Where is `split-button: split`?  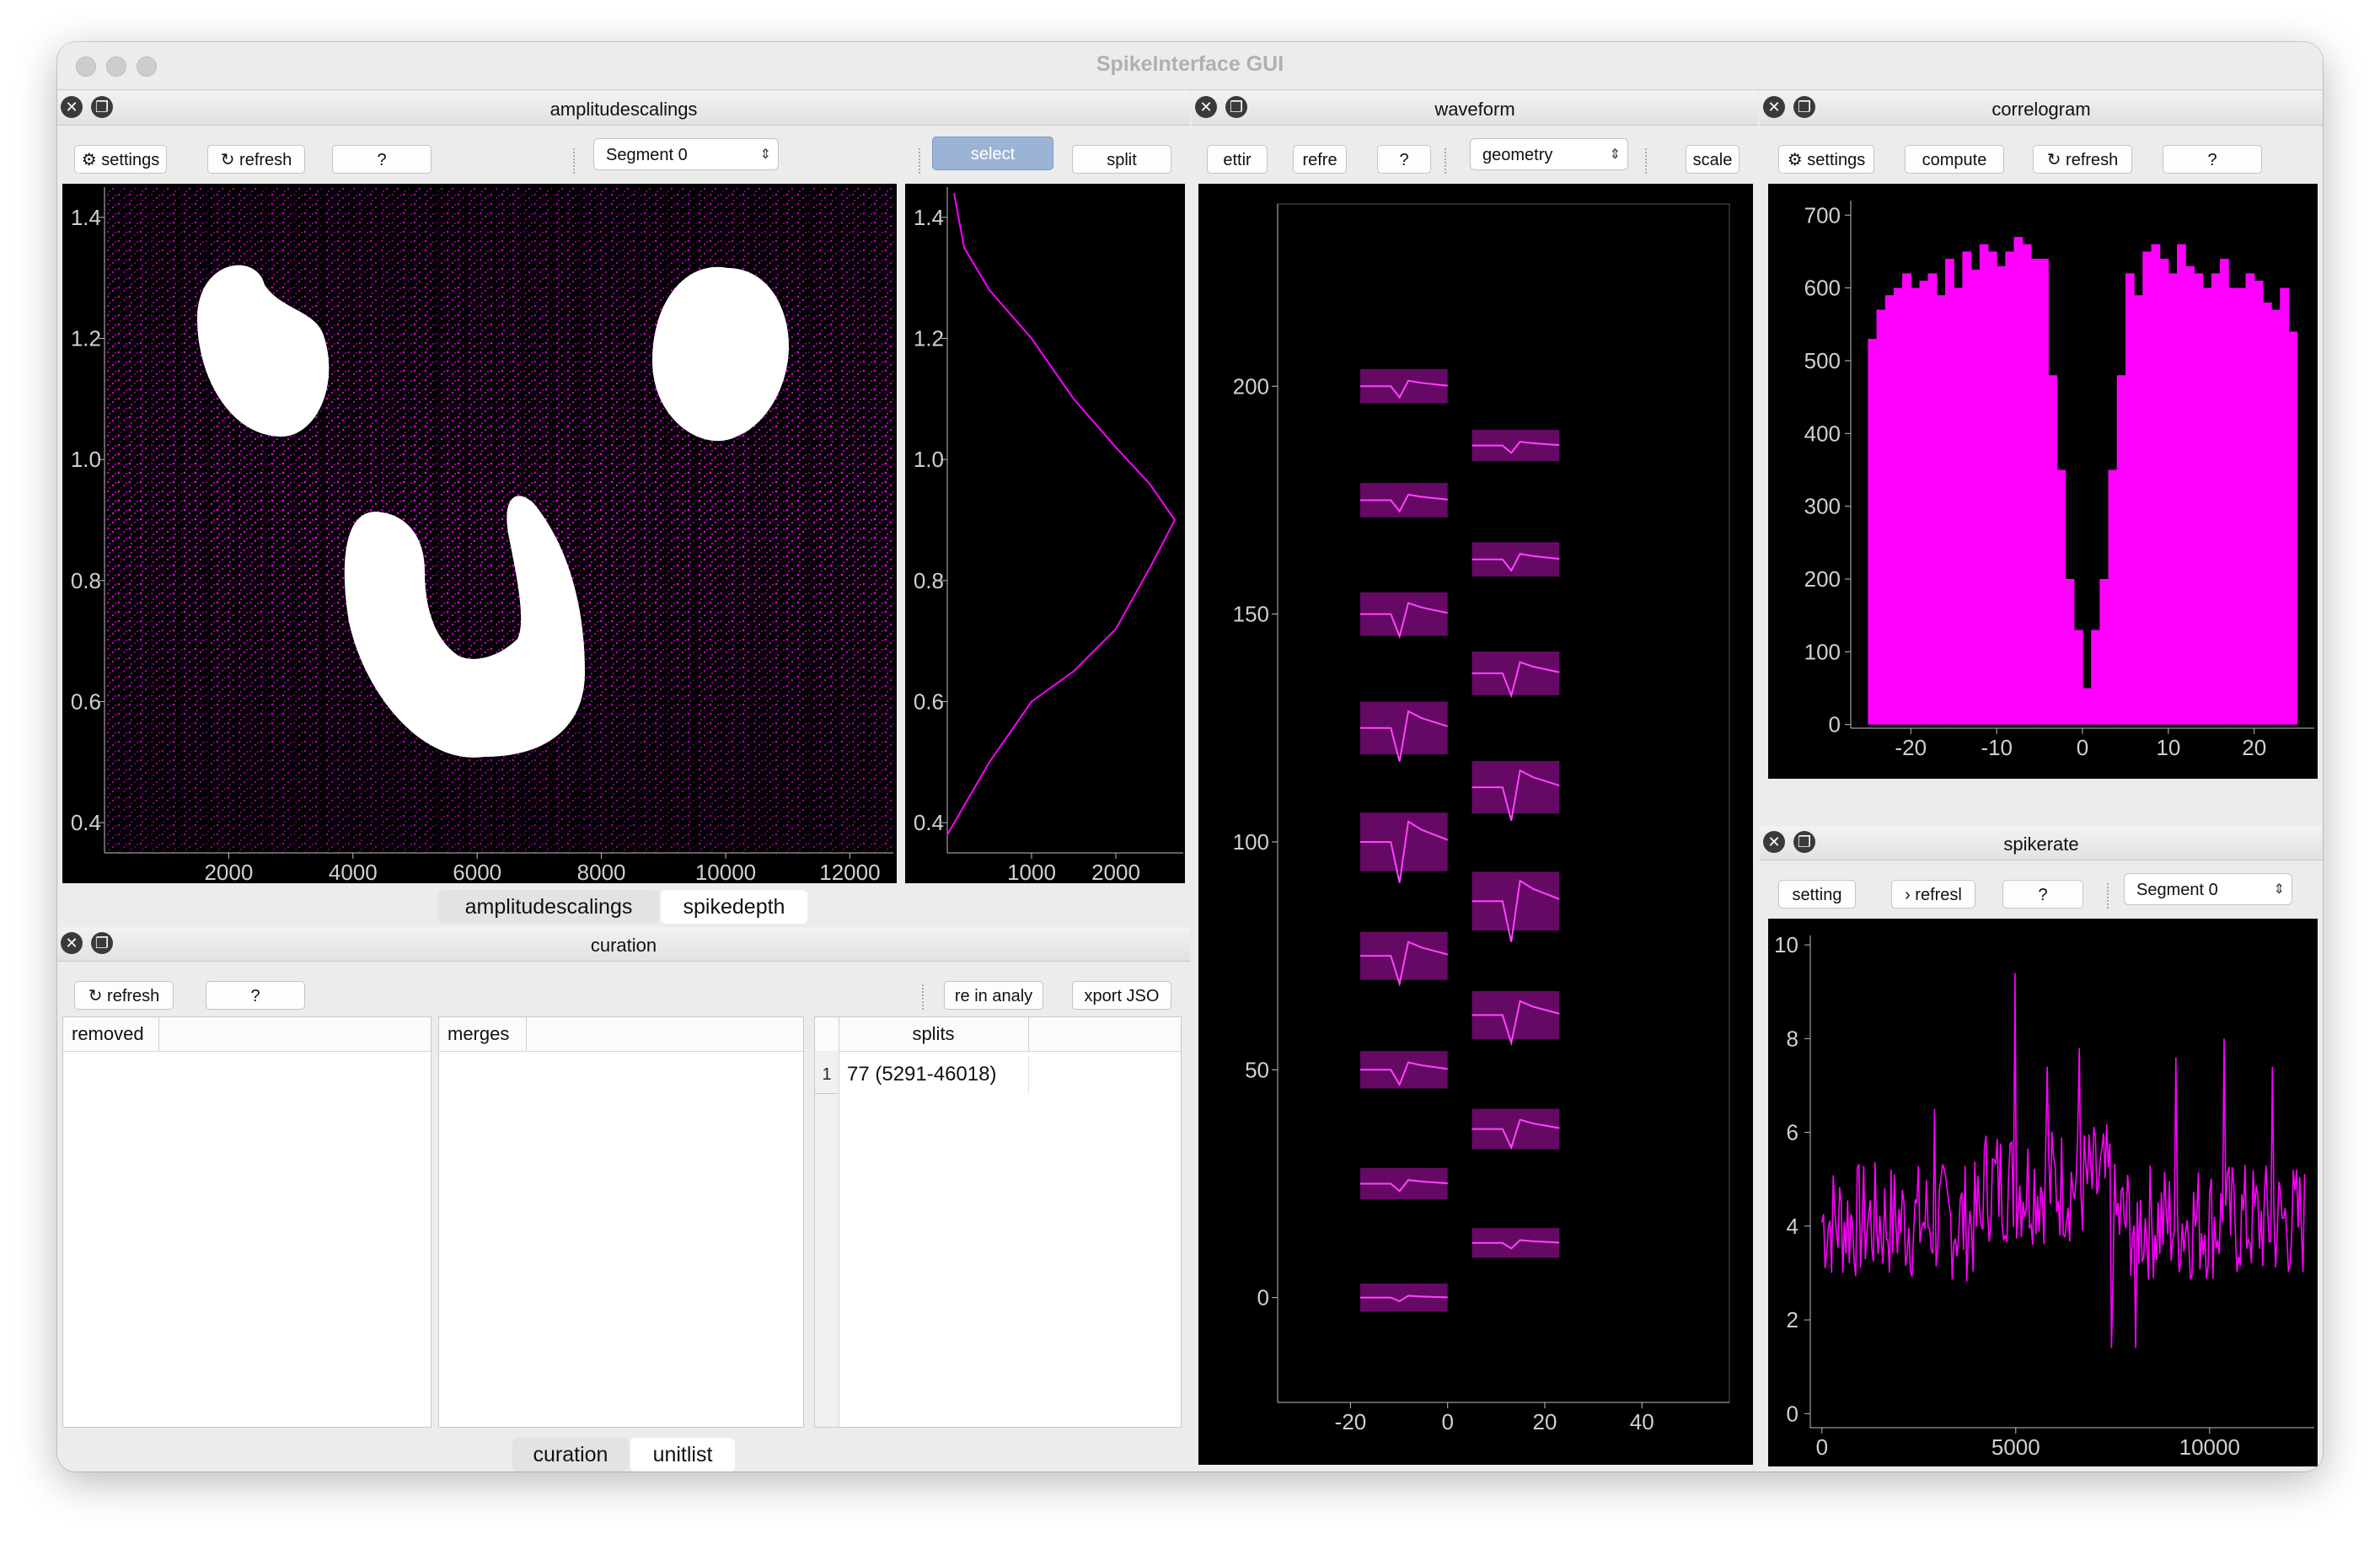
split-button: split is located at coordinates (1121, 159).